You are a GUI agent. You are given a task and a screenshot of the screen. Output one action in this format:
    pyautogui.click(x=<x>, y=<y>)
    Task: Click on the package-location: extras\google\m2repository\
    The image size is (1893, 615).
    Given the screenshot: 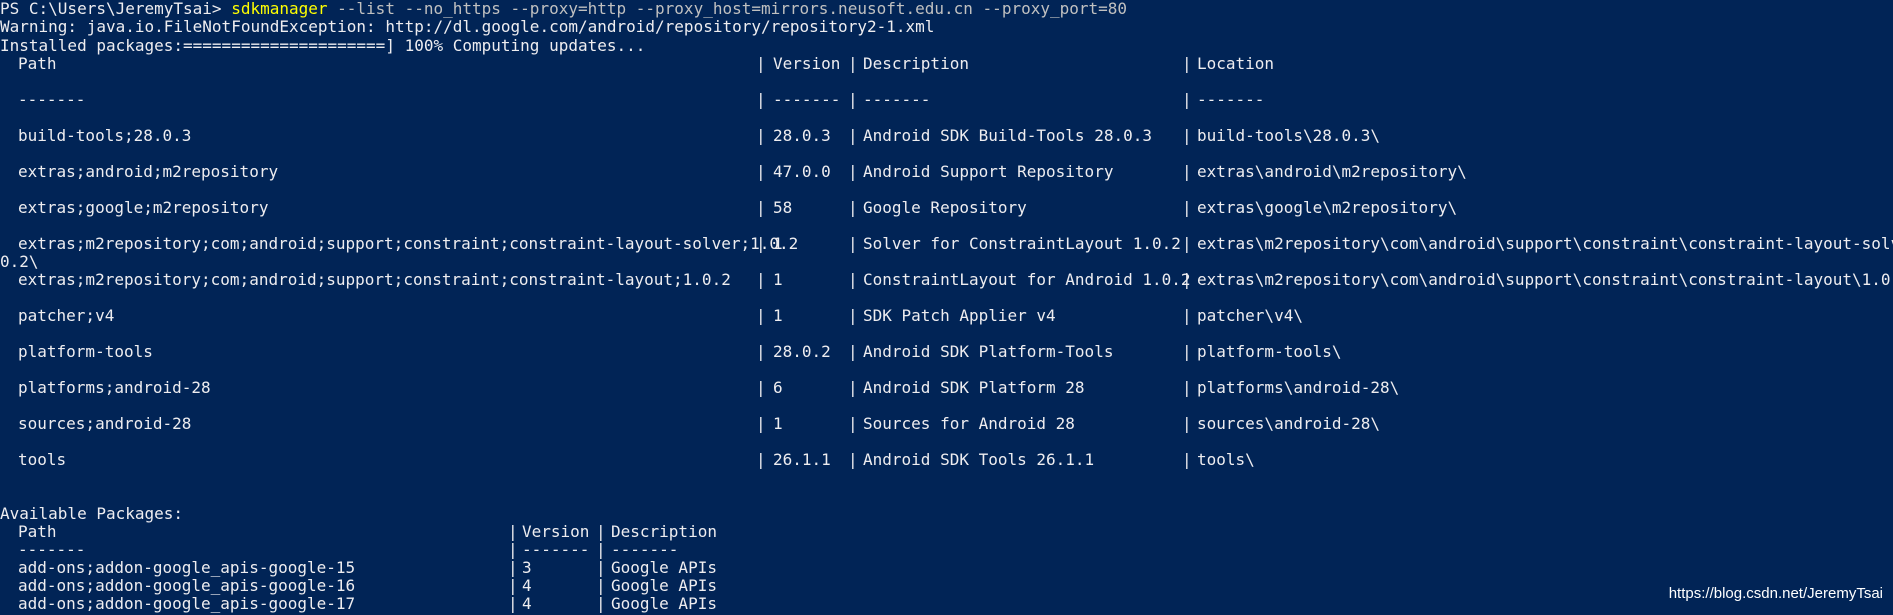 What is the action you would take?
    pyautogui.click(x=1327, y=207)
    